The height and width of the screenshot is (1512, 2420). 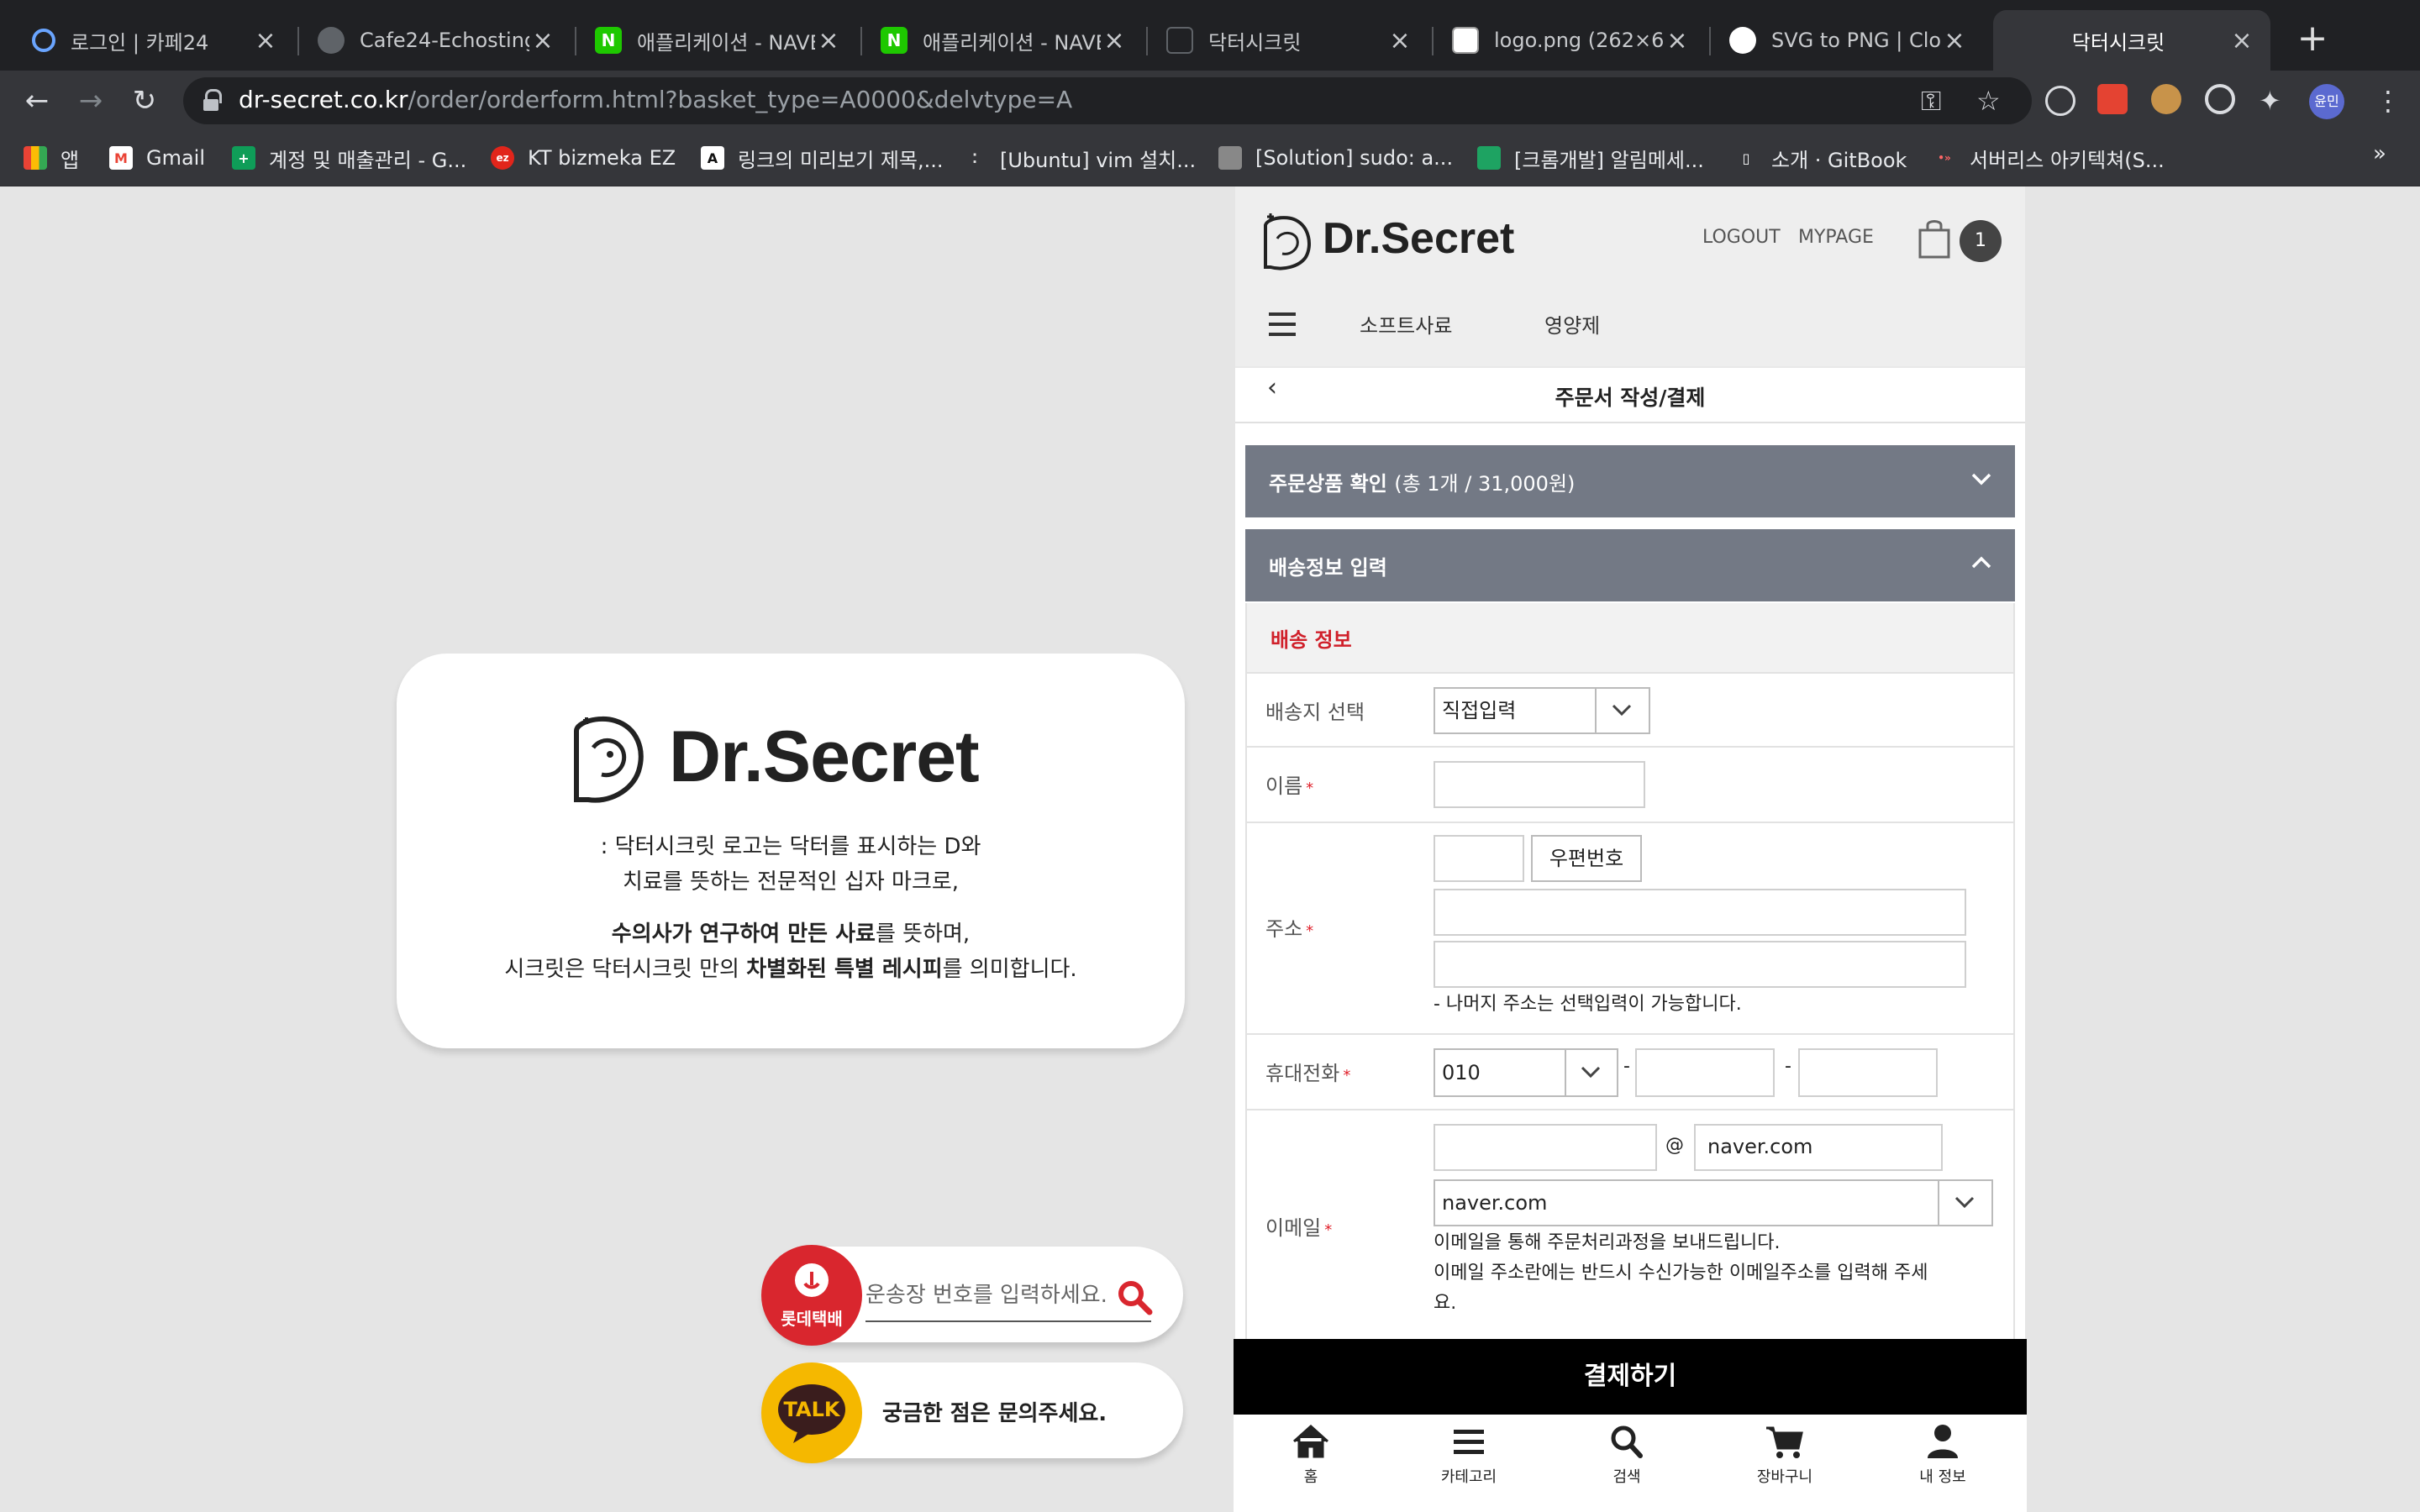 What do you see at coordinates (2131, 40) in the screenshot?
I see `browser-tab-active: 닥터시크릿 ×` at bounding box center [2131, 40].